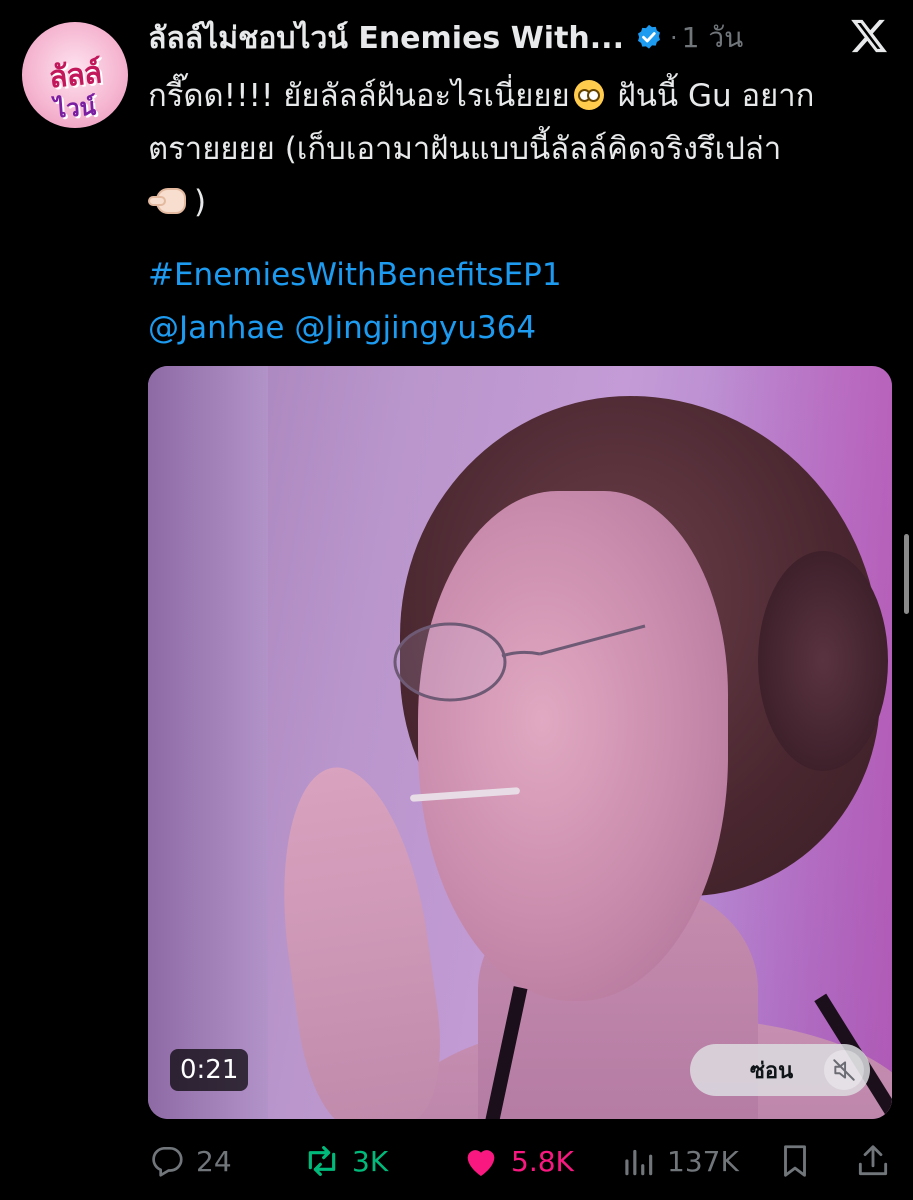 This screenshot has height=1200, width=913. Describe the element at coordinates (795, 1161) in the screenshot. I see `bookmark-icon` at that location.